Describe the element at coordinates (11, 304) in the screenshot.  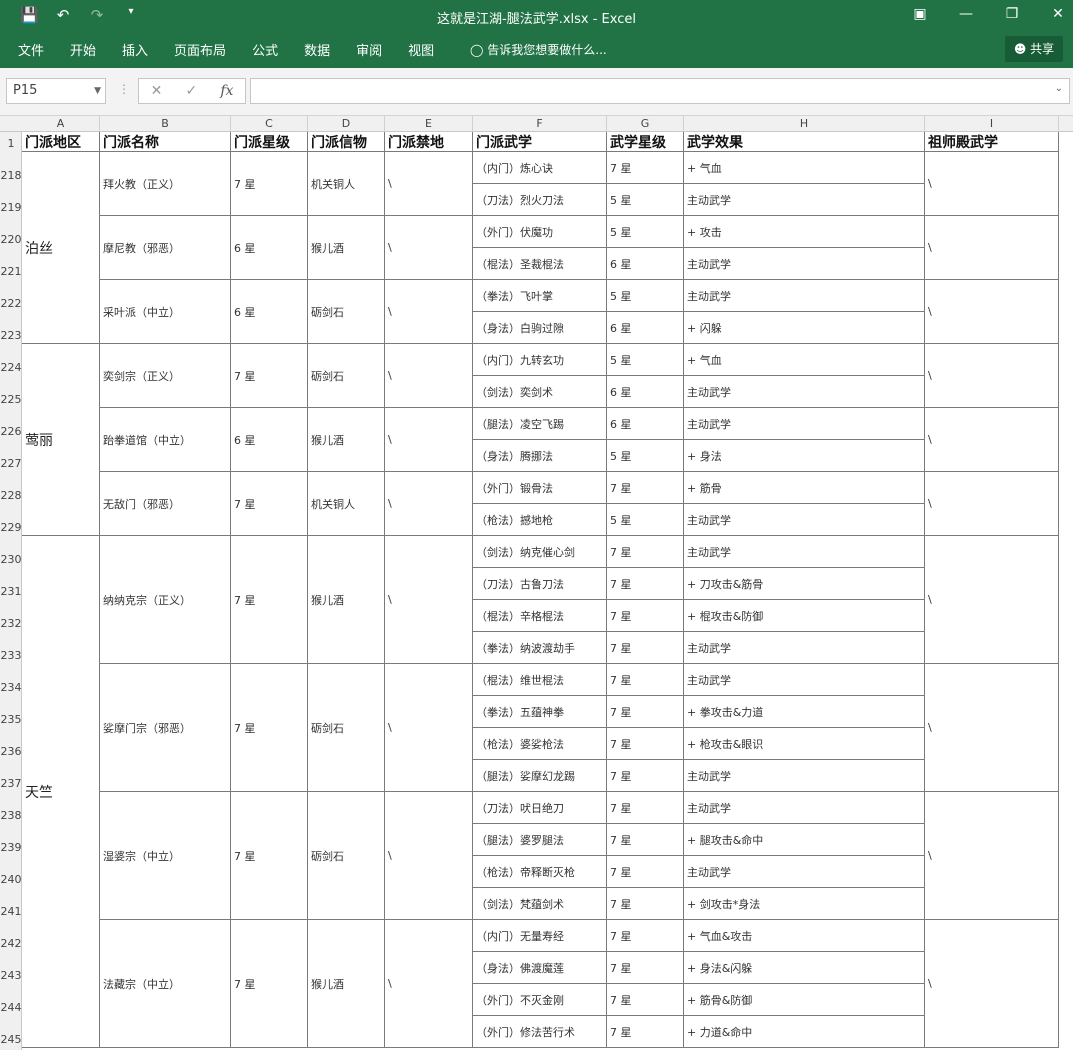
I see `row-header: 222` at that location.